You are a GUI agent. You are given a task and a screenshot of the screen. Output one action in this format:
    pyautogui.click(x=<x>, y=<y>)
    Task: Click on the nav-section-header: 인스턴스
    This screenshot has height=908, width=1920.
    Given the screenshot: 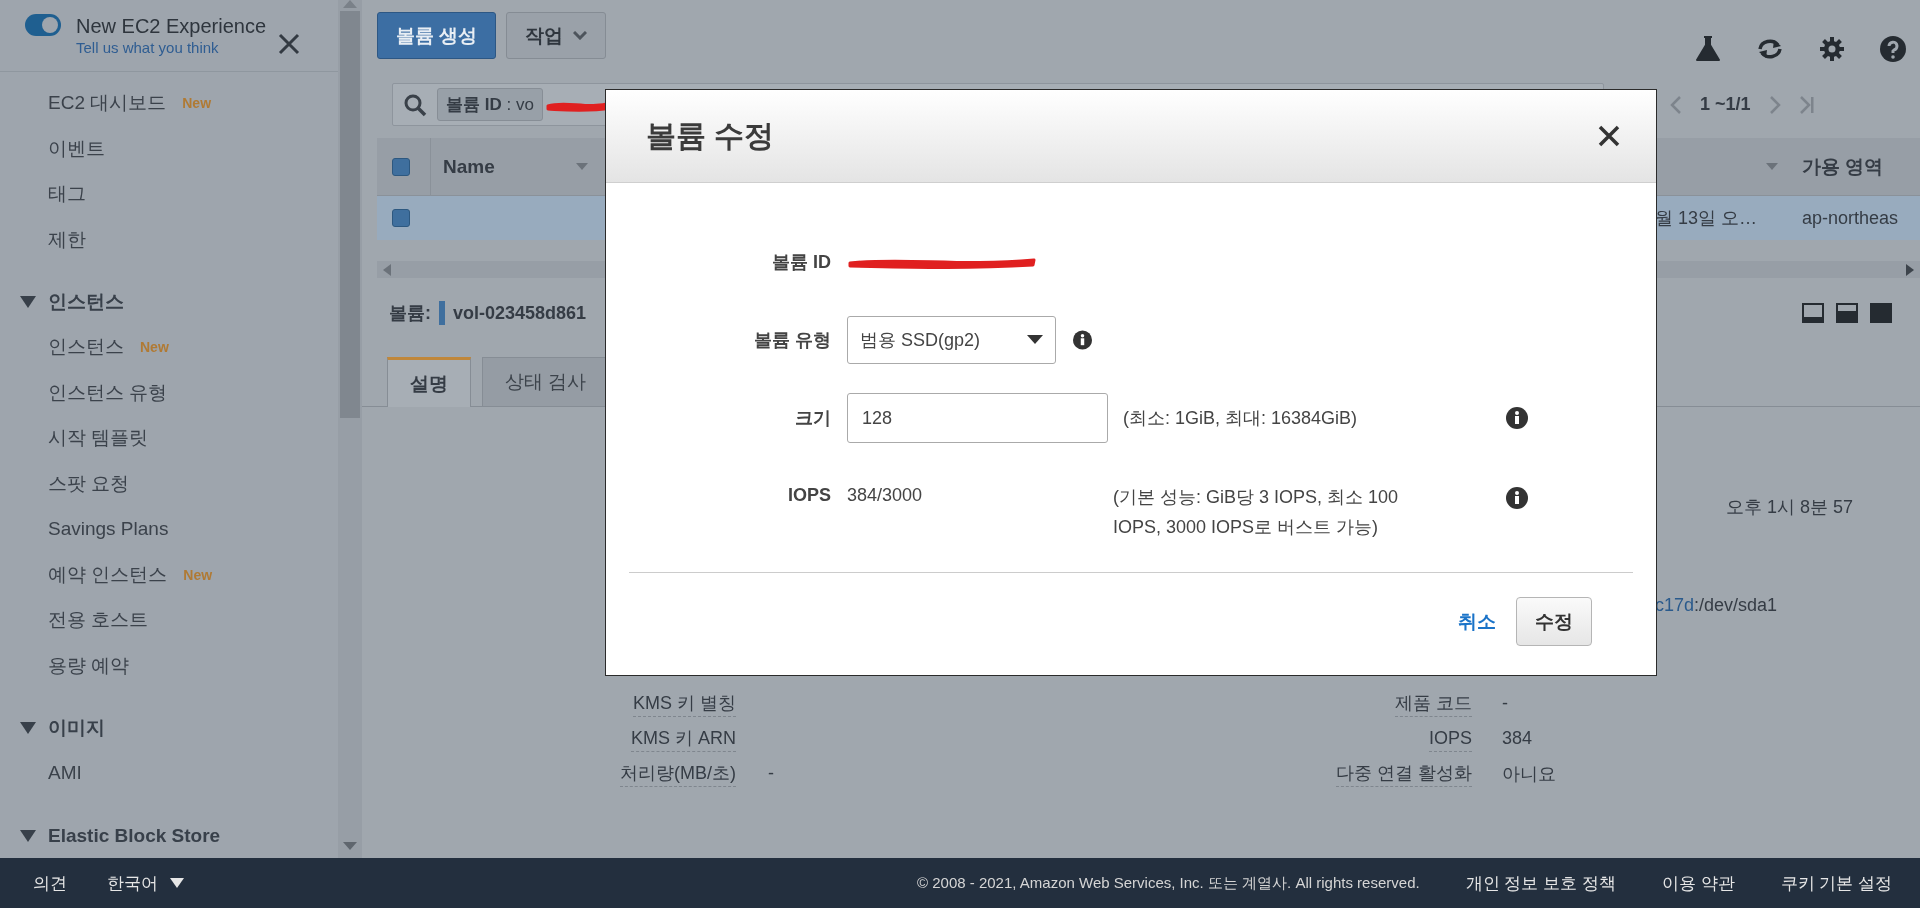 What is the action you would take?
    pyautogui.click(x=86, y=302)
    